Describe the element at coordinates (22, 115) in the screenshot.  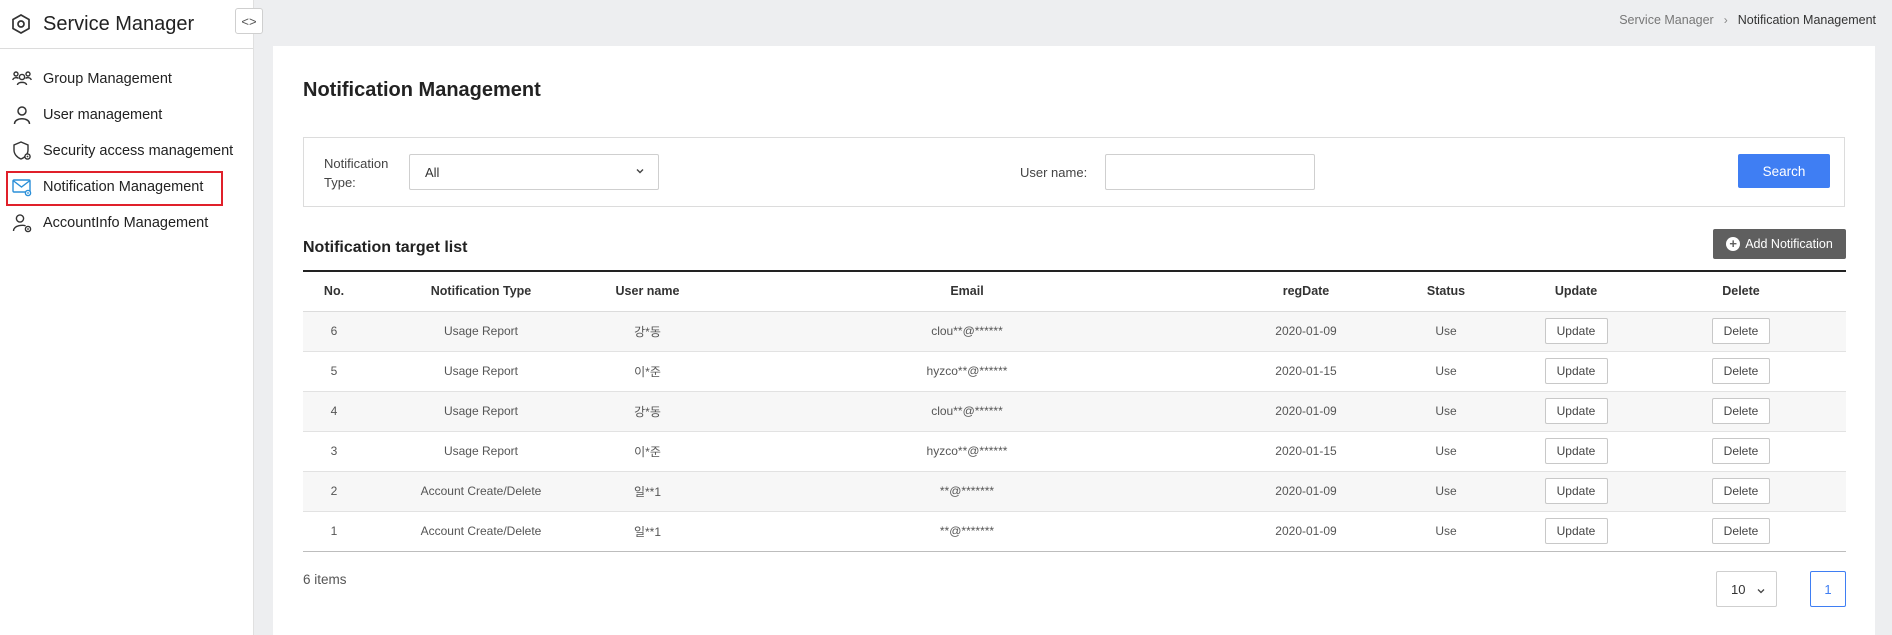
I see `user-icon` at that location.